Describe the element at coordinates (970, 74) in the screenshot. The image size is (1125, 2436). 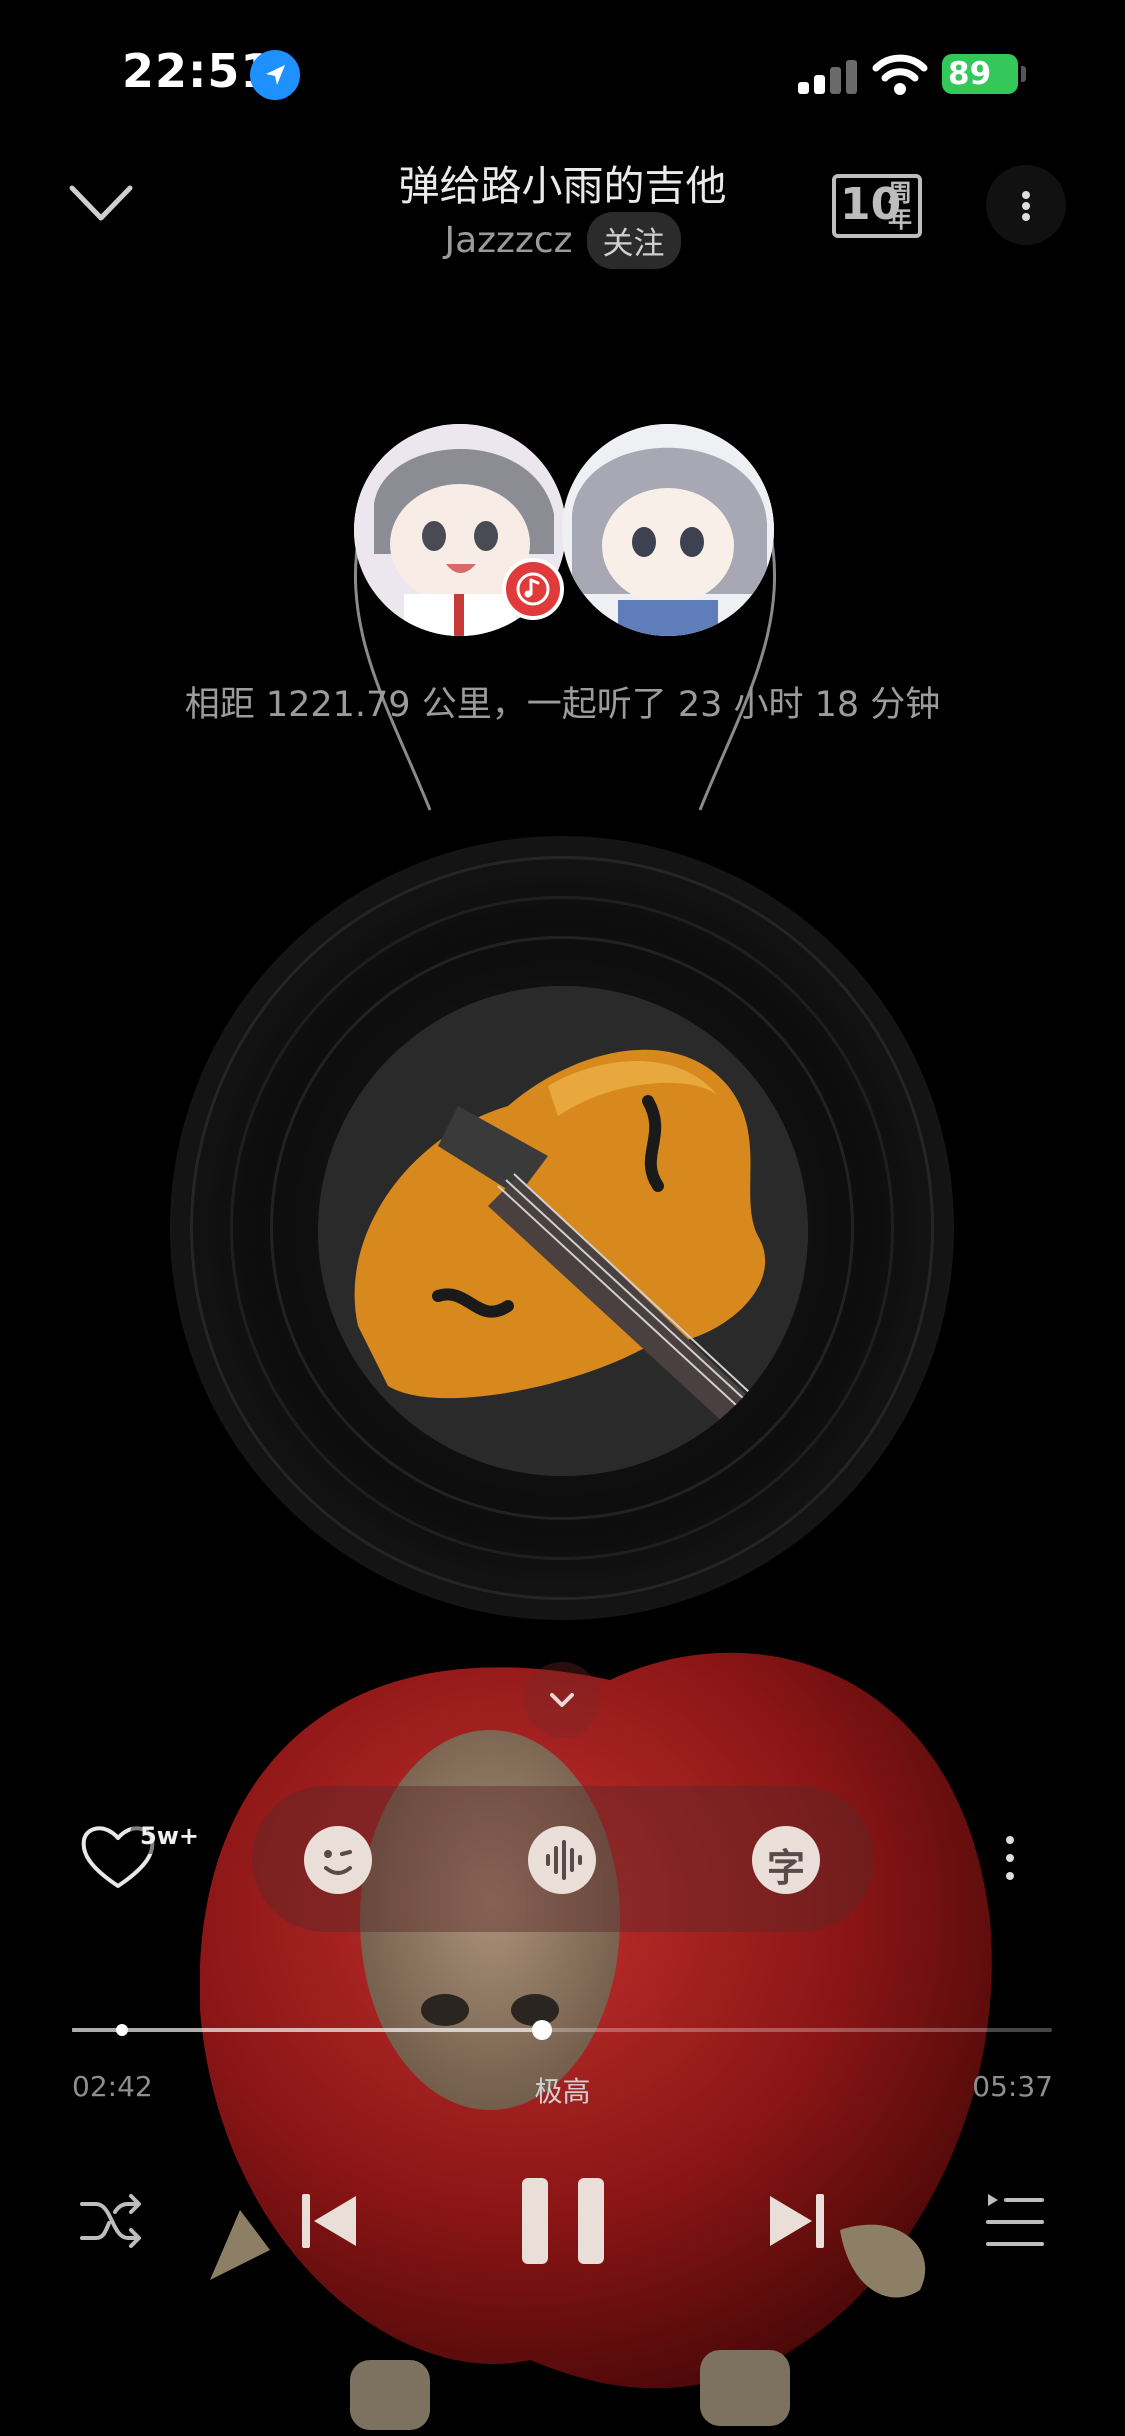
I see `battery-level: 89` at that location.